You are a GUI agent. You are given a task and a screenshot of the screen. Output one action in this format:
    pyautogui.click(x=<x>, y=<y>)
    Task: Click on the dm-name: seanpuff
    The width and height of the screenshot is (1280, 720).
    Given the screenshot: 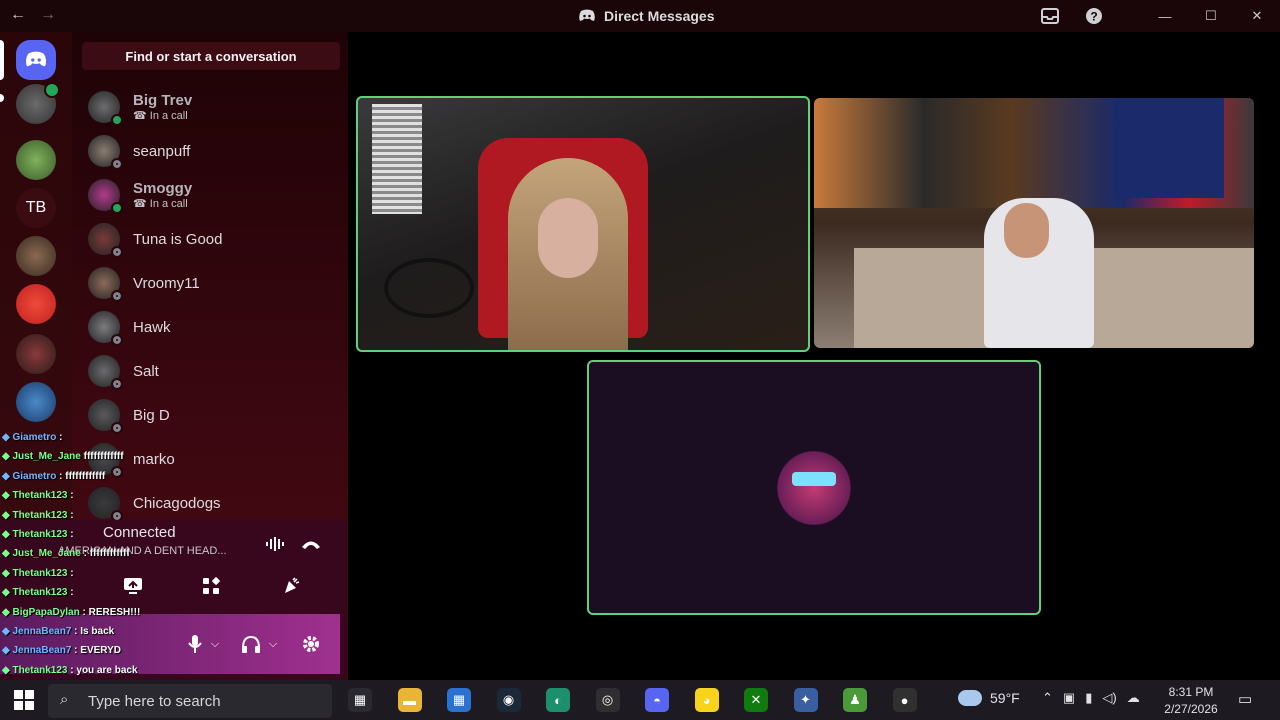 What is the action you would take?
    pyautogui.click(x=162, y=151)
    